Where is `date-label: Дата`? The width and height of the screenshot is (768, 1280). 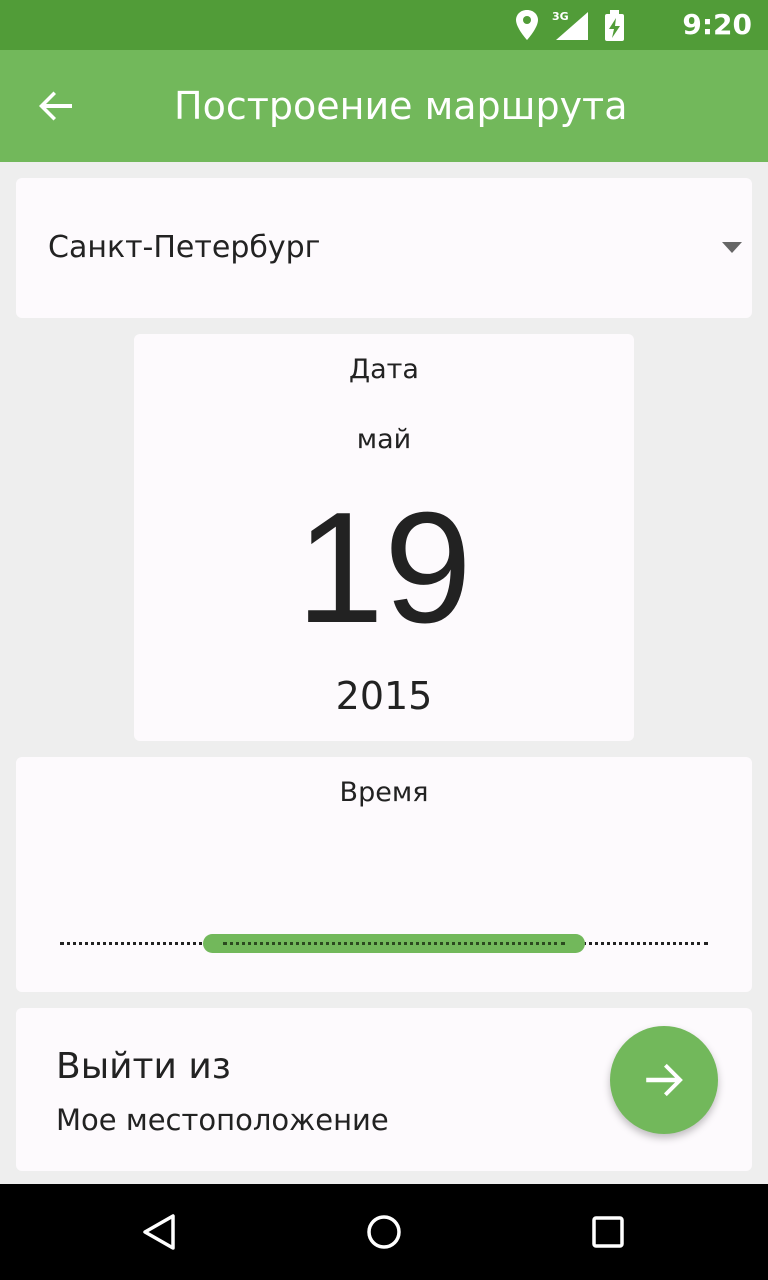
date-label: Дата is located at coordinates (384, 369).